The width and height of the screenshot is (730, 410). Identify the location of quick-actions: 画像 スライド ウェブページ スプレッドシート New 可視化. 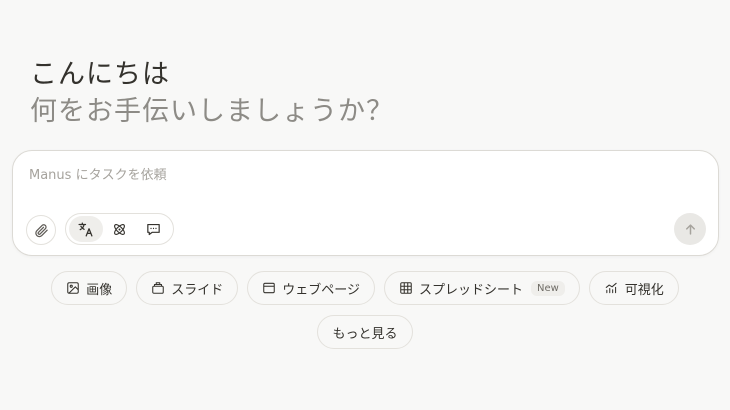
(365, 288).